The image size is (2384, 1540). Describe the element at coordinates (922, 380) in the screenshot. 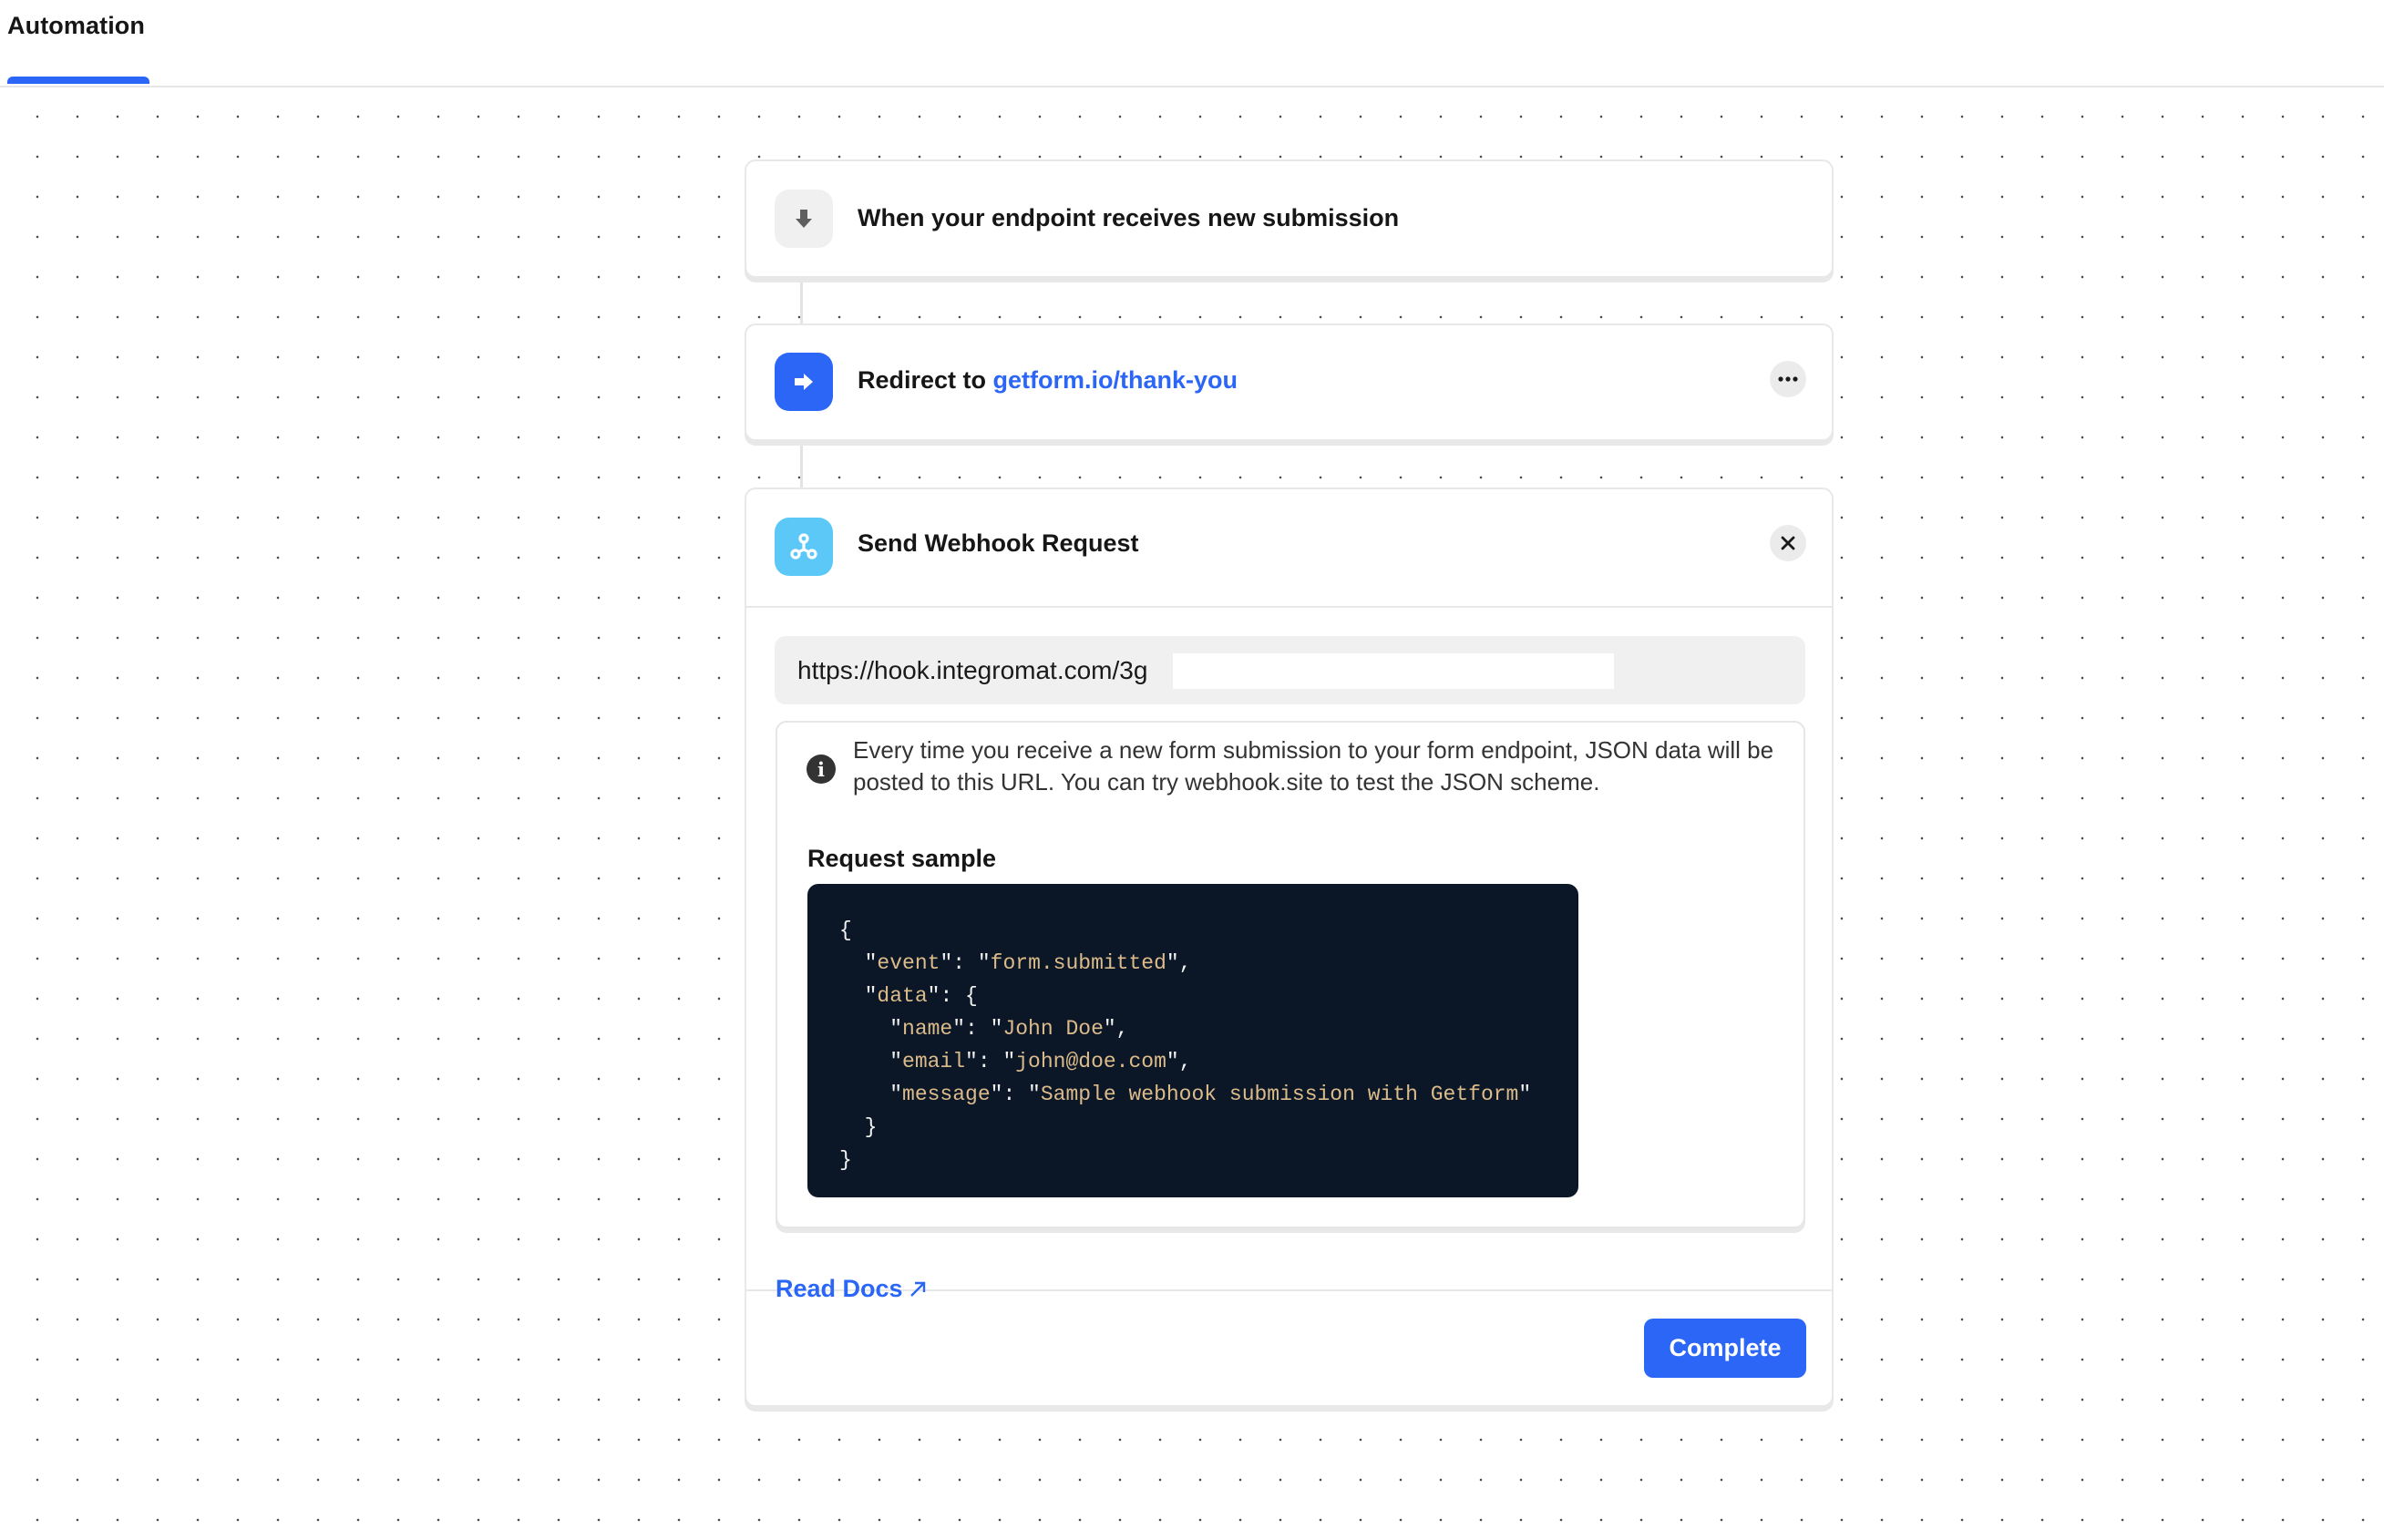

I see `redirect-prefix: Redirect to` at that location.